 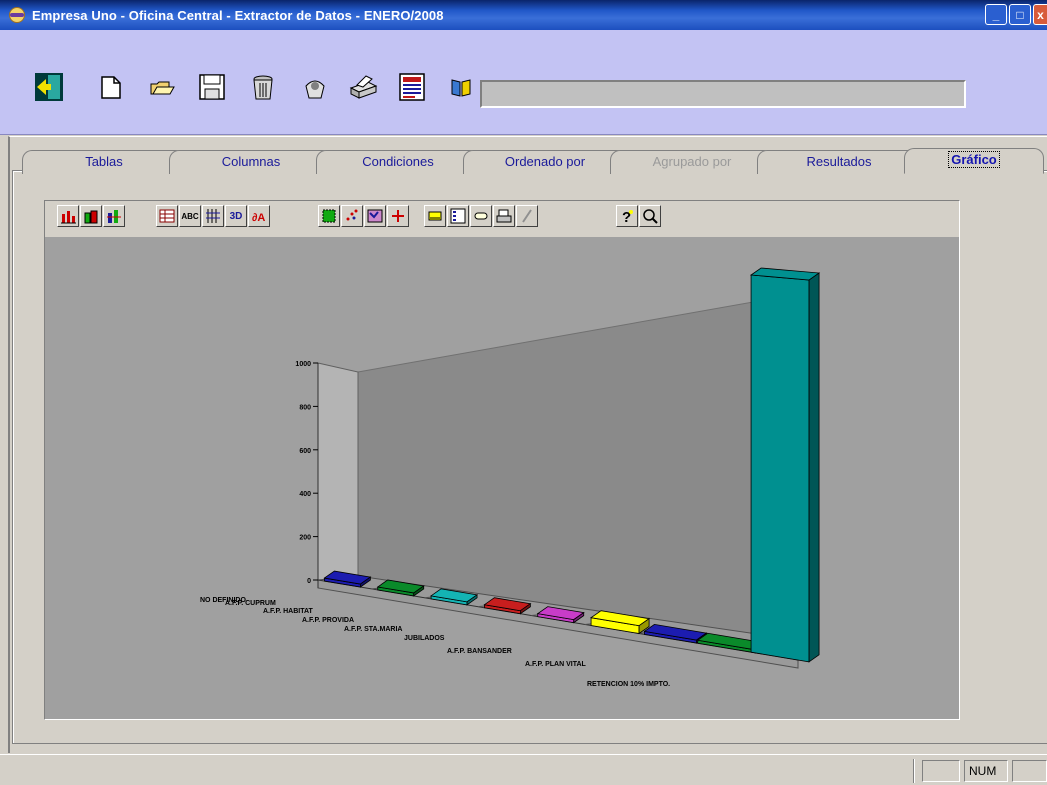 I want to click on close-button: x, so click(x=1040, y=14).